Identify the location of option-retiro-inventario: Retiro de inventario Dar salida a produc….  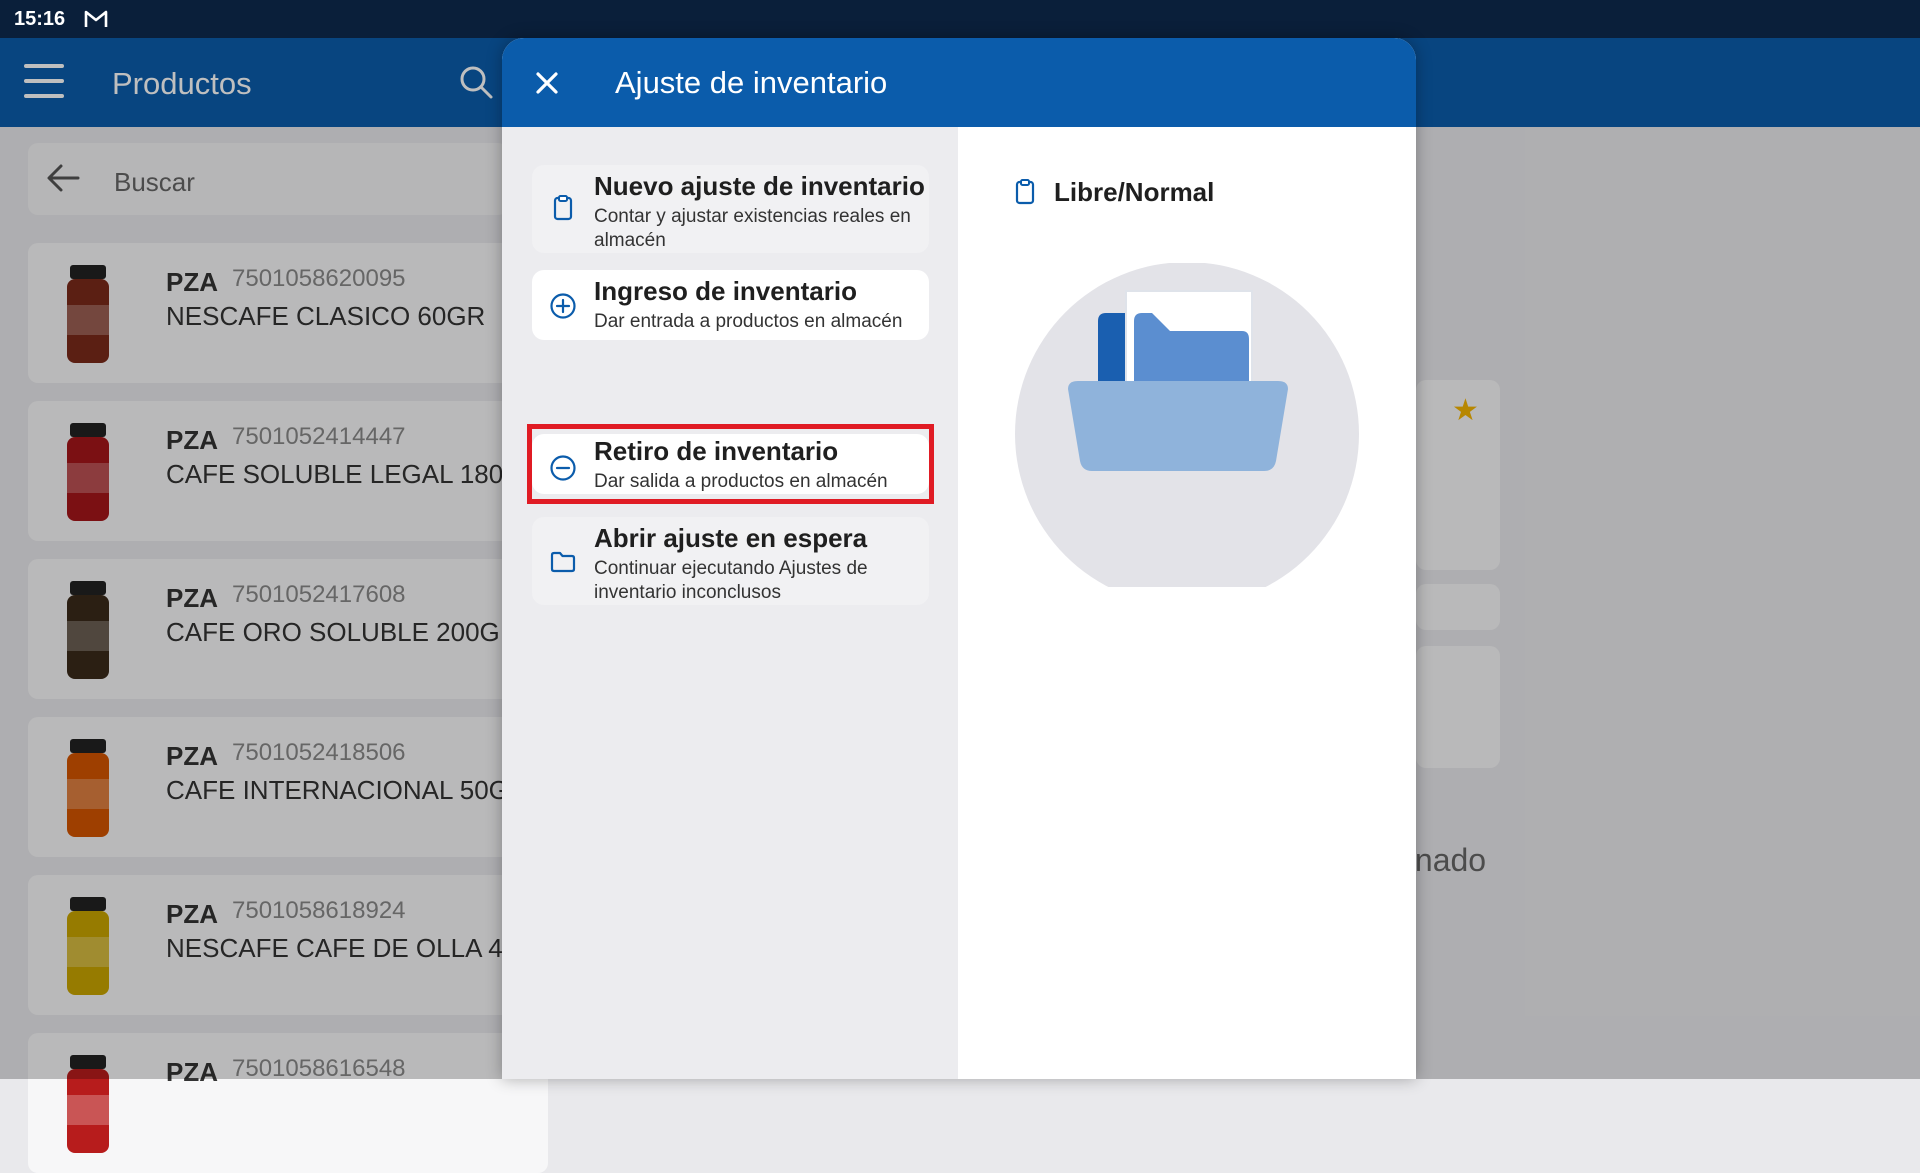
(730, 464).